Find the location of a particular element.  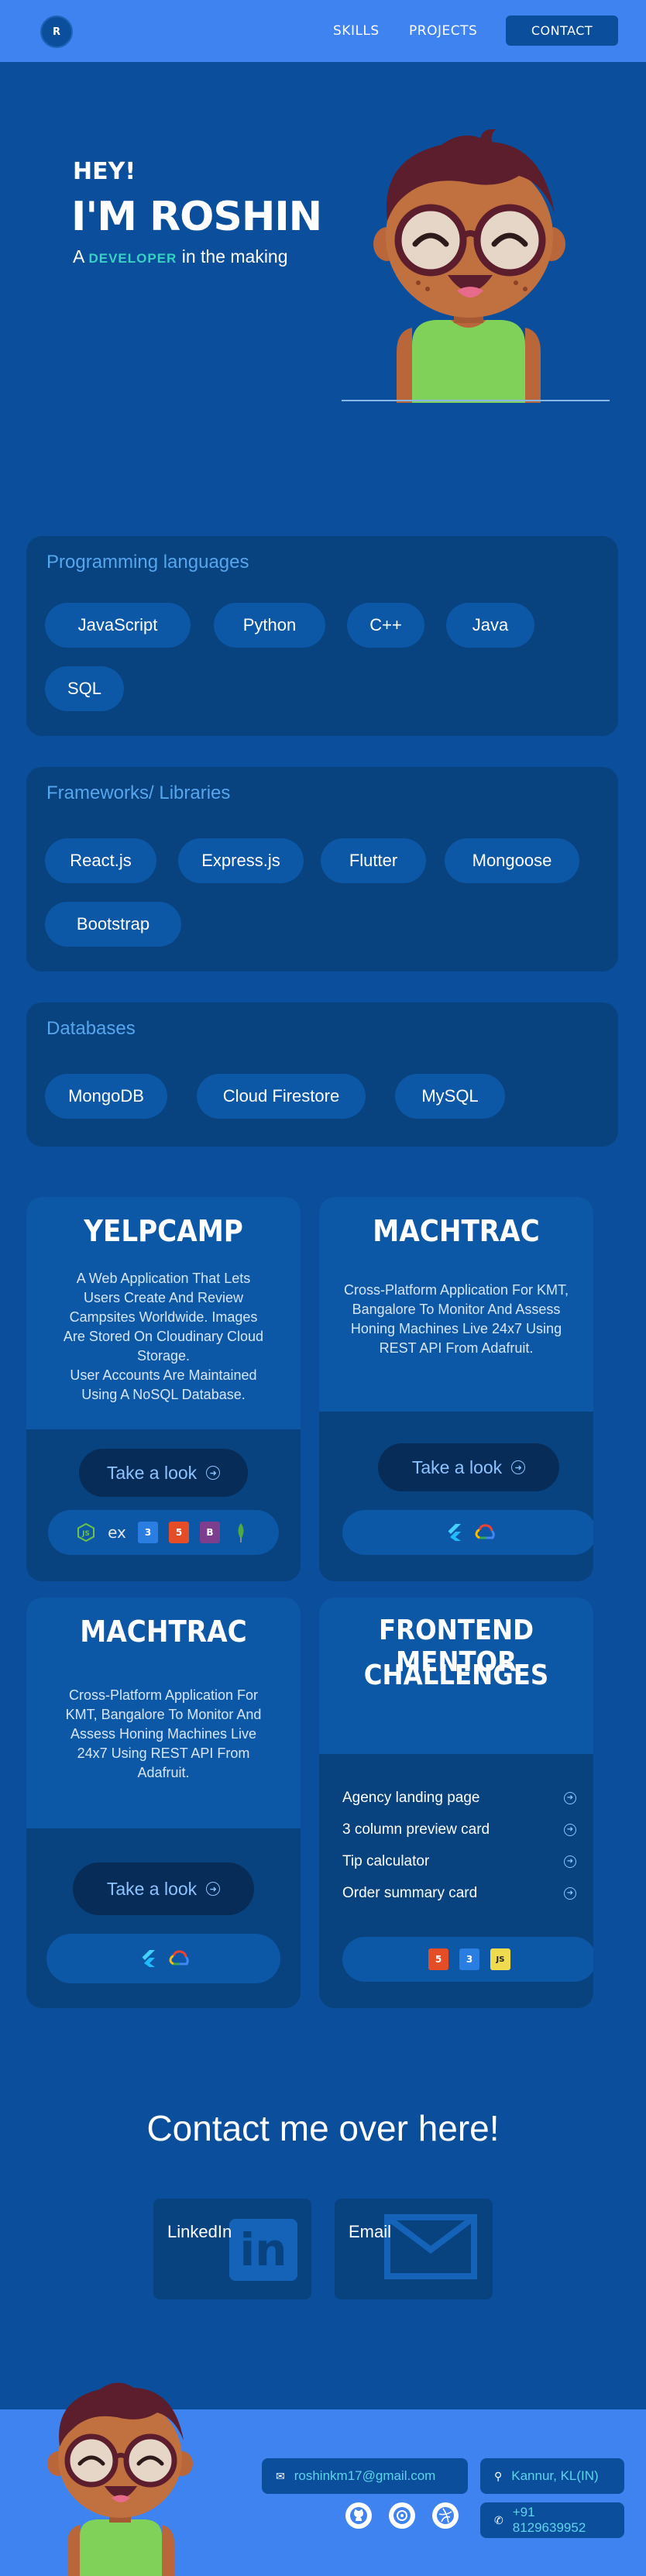

contact-title: Contact me over here! is located at coordinates (323, 2128).